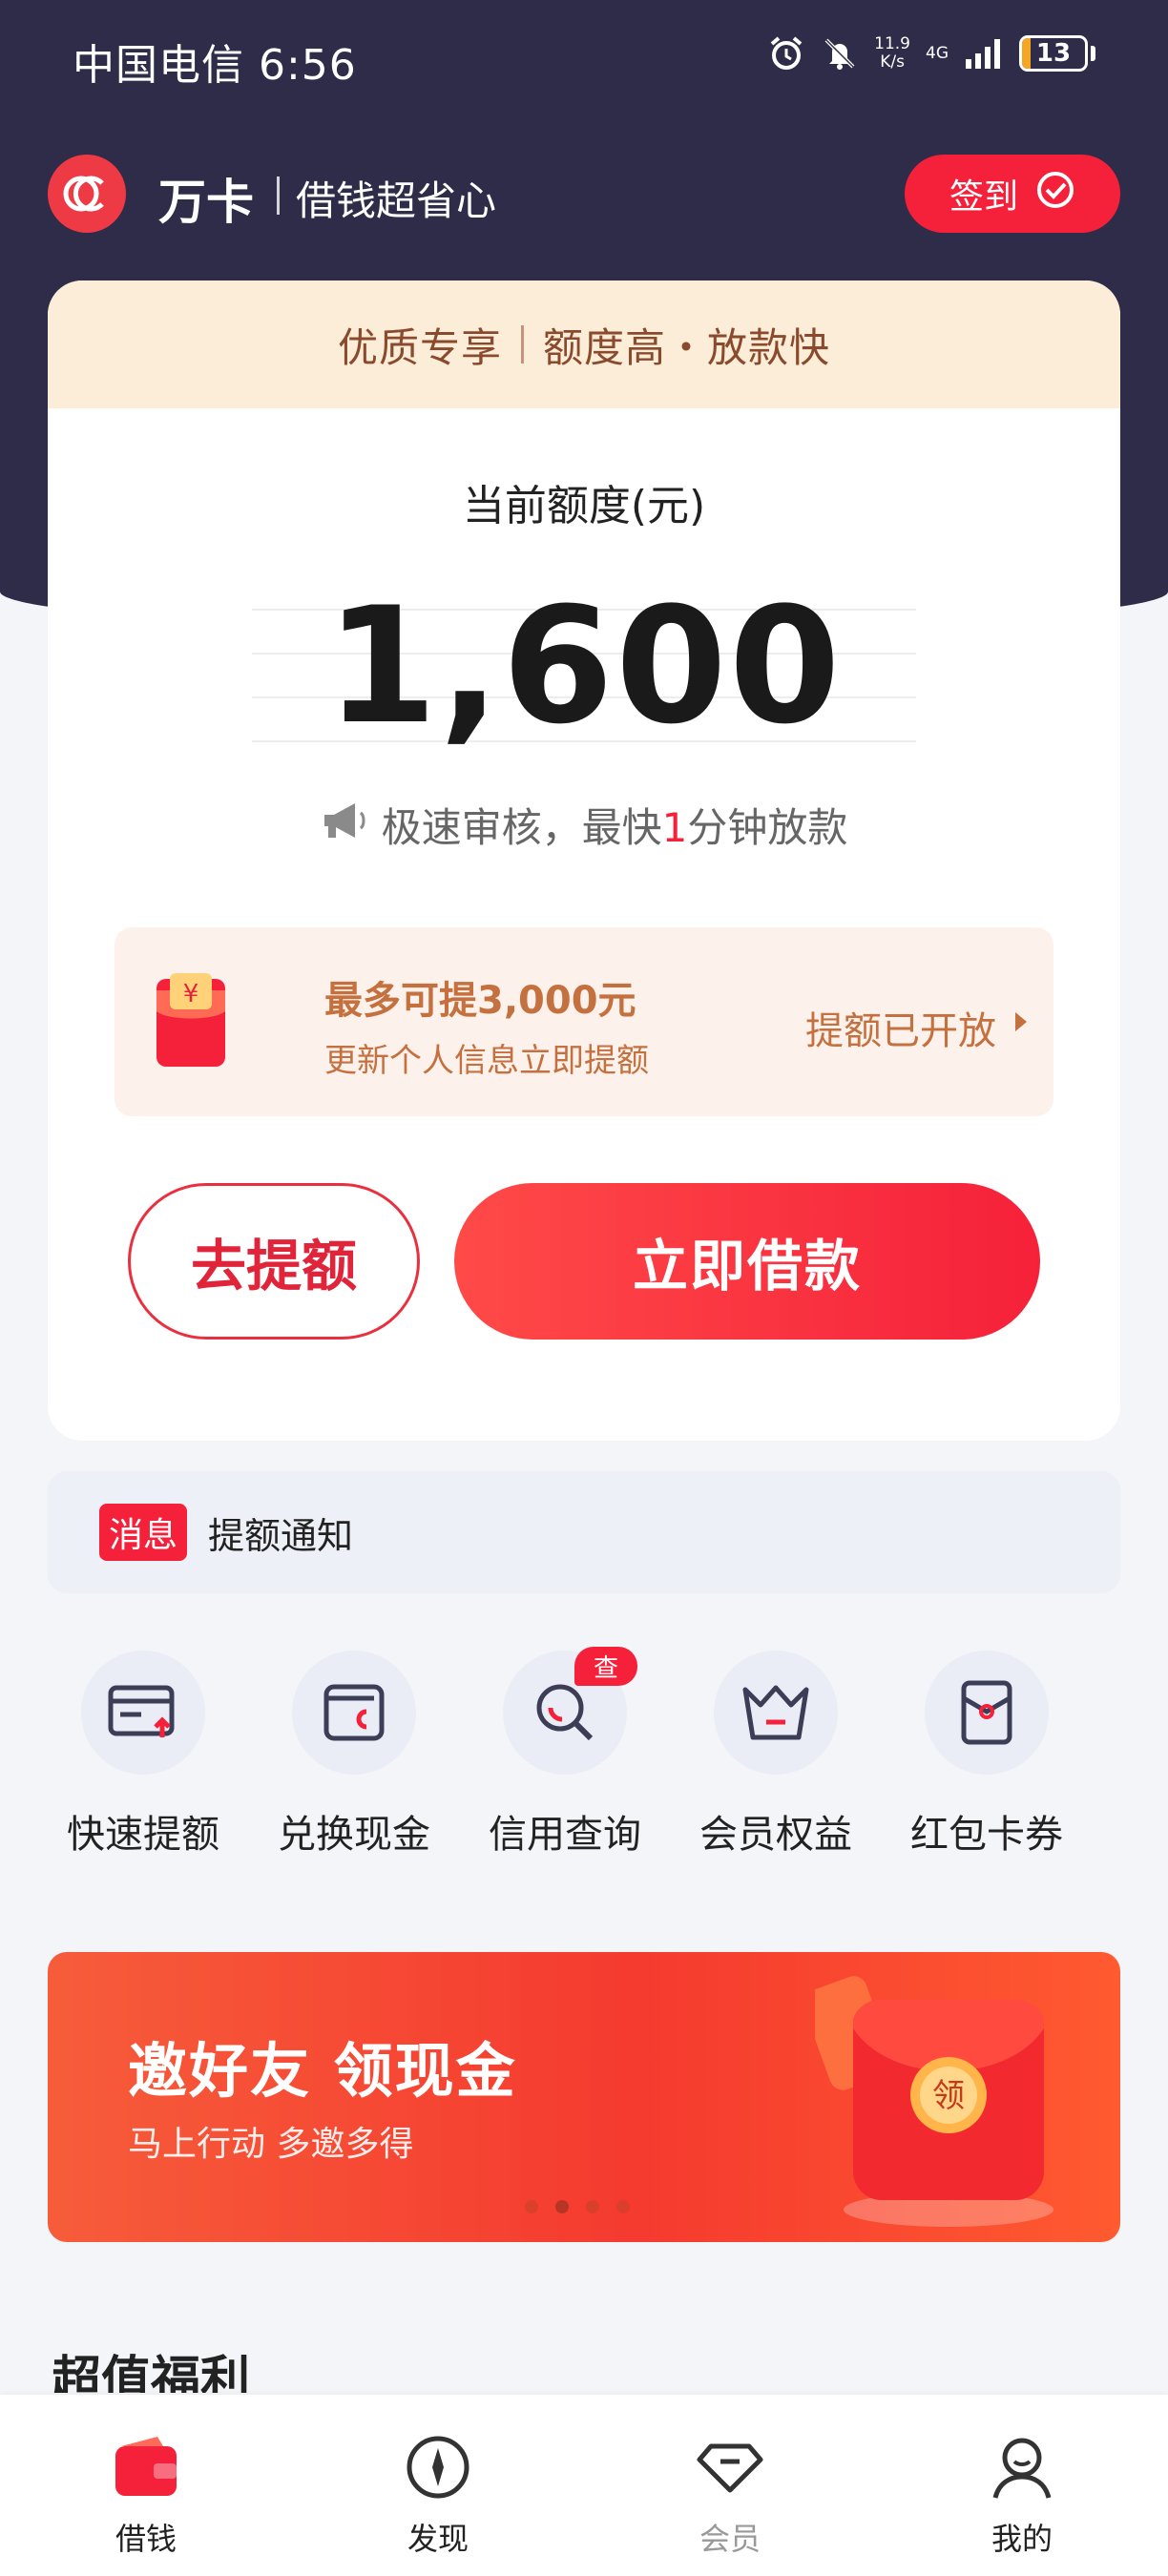 The width and height of the screenshot is (1168, 2576). I want to click on banner-right-text: 额度高・放款快, so click(687, 347).